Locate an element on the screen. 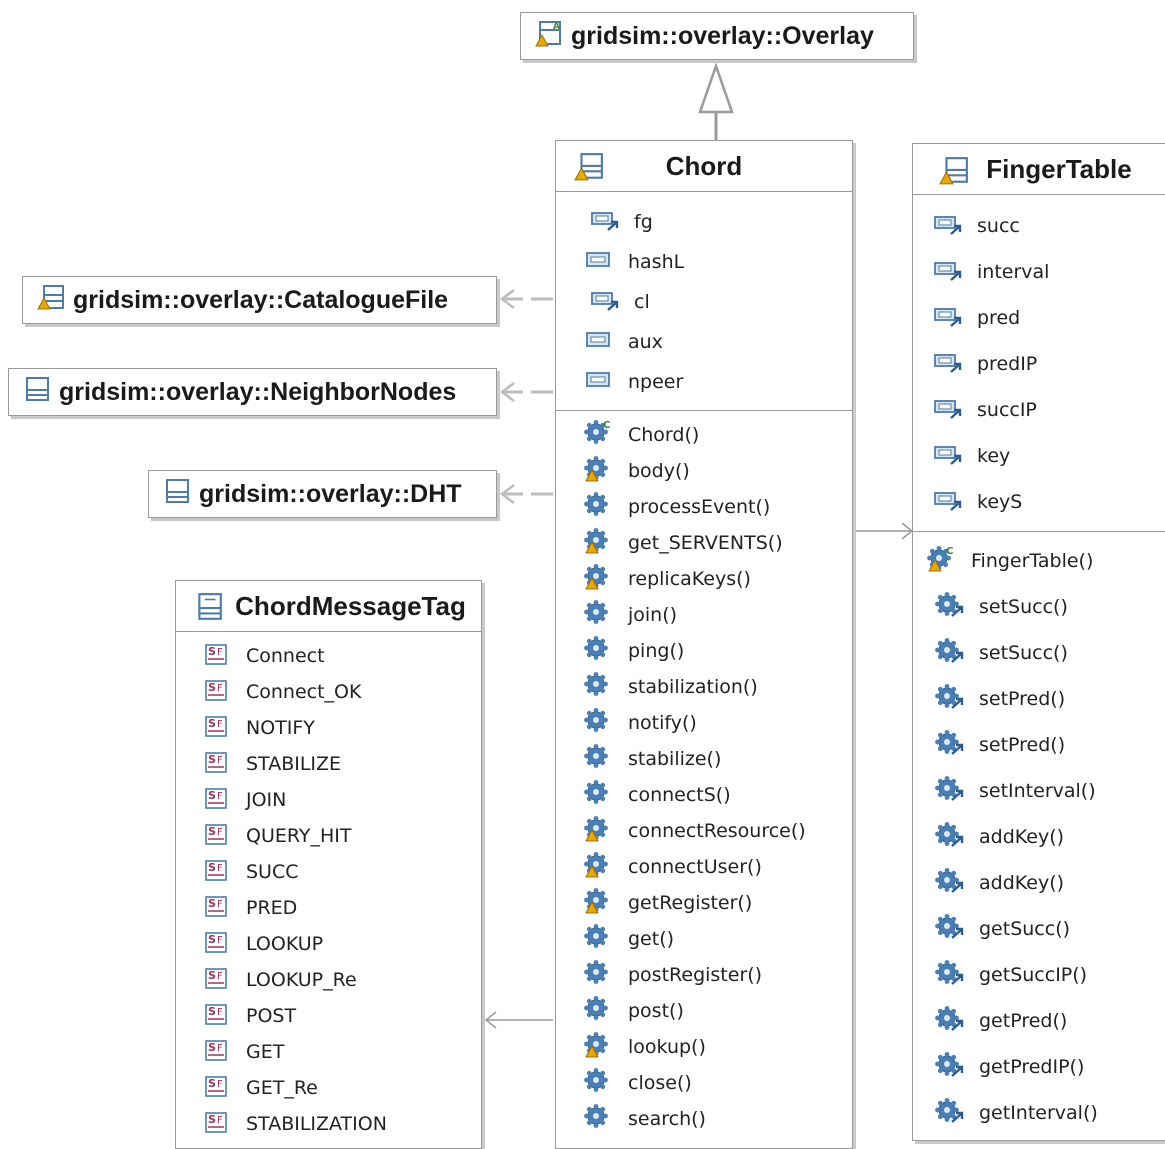 The height and width of the screenshot is (1149, 1165). chord-method-item: get() is located at coordinates (718, 939).